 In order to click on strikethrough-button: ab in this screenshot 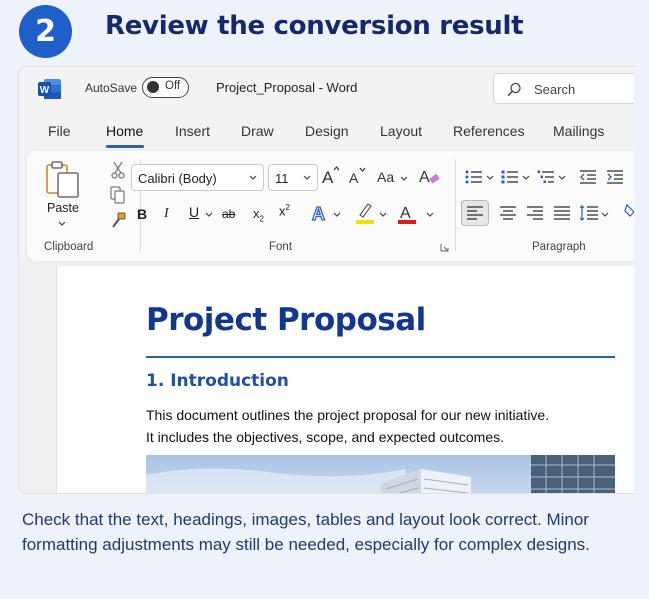, I will do `click(228, 214)`.